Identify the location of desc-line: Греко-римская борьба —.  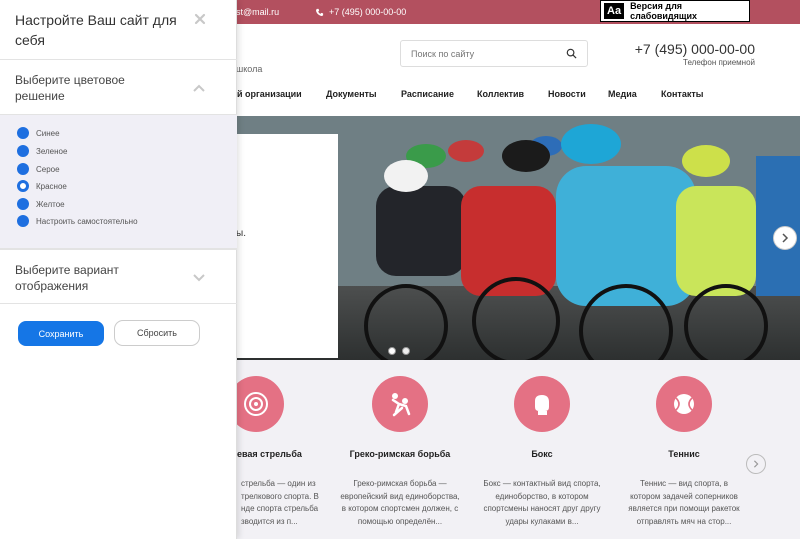
(400, 483).